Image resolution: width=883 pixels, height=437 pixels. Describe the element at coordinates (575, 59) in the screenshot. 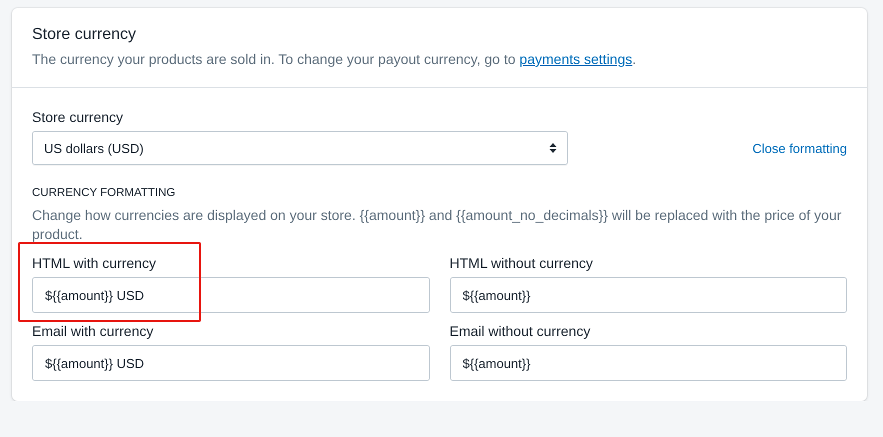

I see `payments-settings-link: payments settings` at that location.